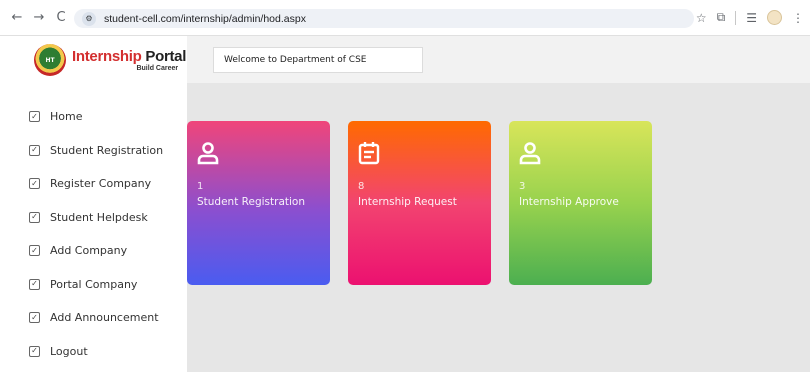  I want to click on forward-icon: →, so click(39, 18).